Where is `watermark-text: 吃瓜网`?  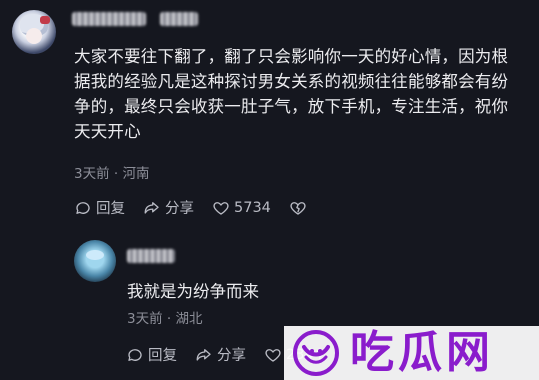 watermark-text: 吃瓜网 is located at coordinates (422, 352).